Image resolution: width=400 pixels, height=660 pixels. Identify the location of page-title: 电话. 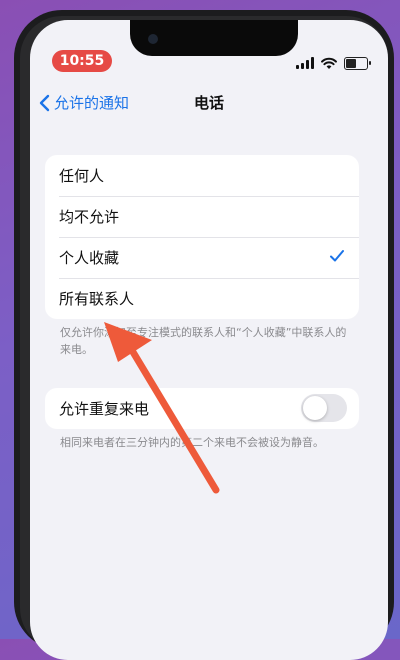
(208, 103).